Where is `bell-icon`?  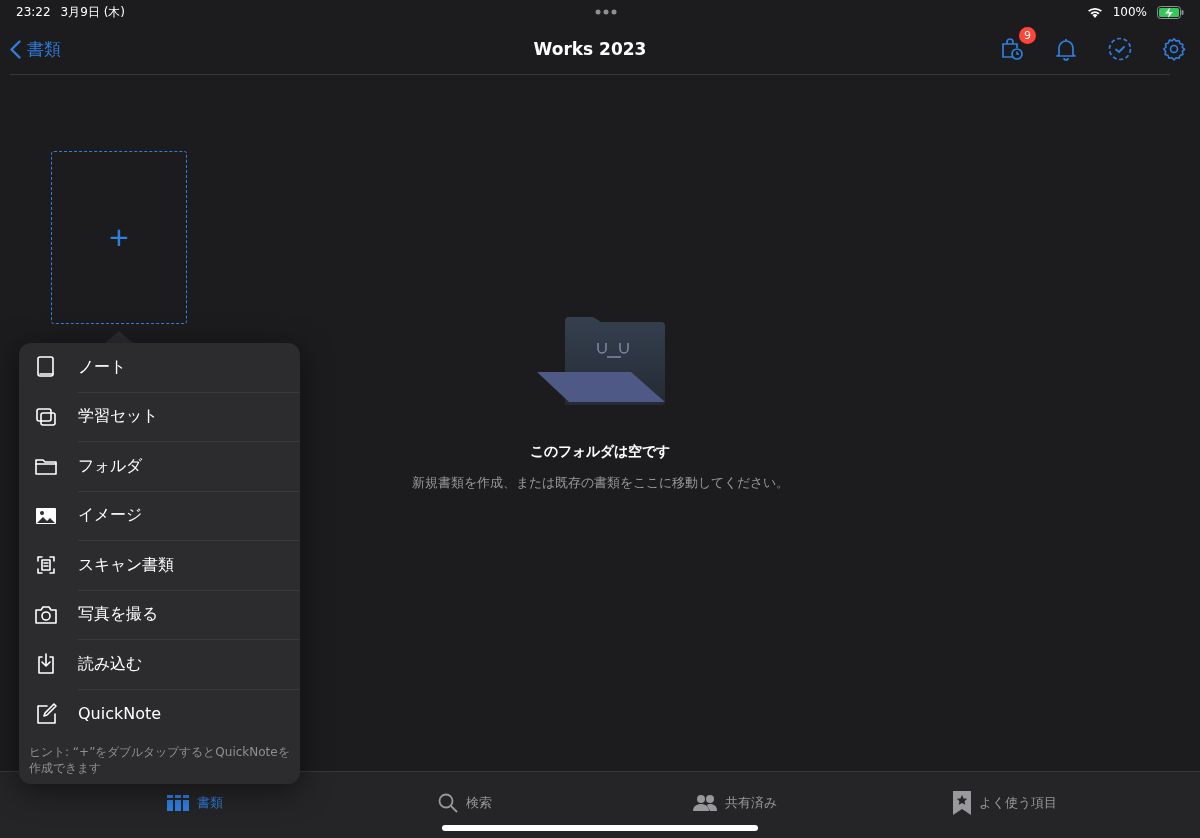 bell-icon is located at coordinates (1066, 49).